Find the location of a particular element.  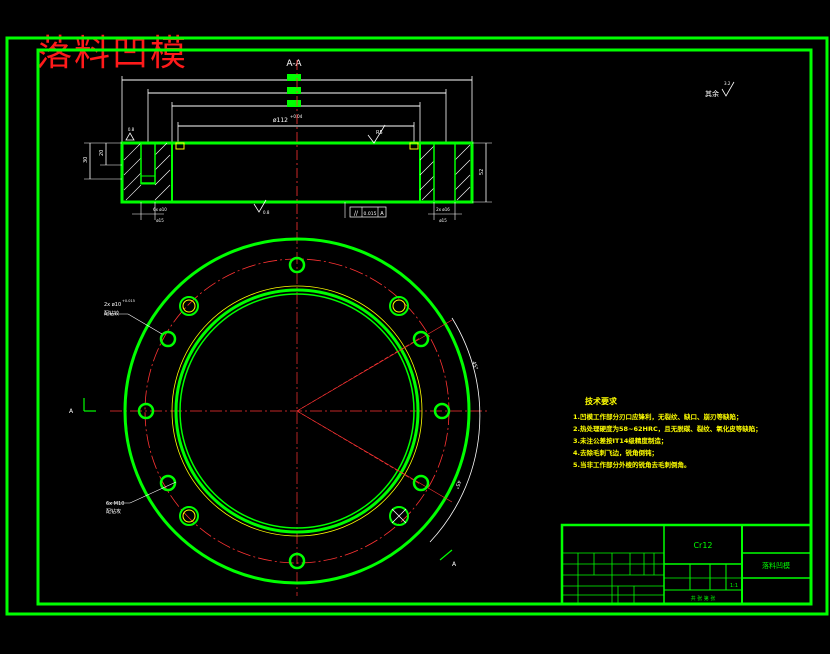

title-part-name: 落料凹模 is located at coordinates (776, 565).